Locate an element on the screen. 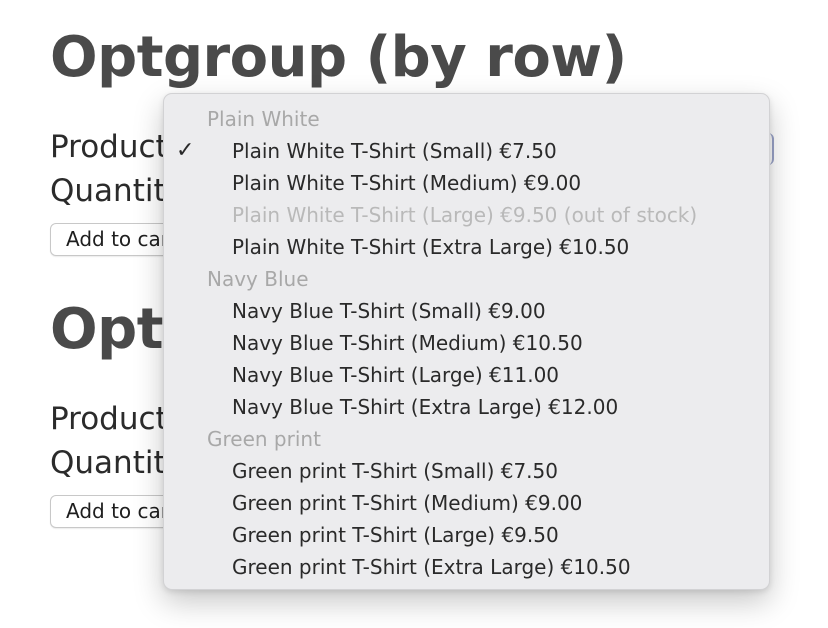 This screenshot has width=828, height=628. product-label-2: Product is located at coordinates (109, 419).